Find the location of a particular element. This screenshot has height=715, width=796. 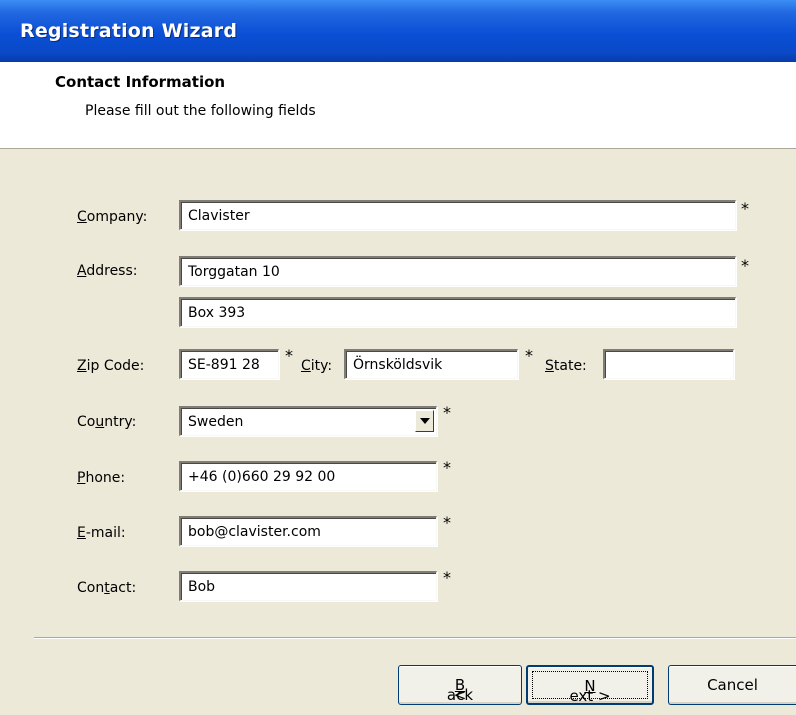

contact-label: Contact: is located at coordinates (107, 588).